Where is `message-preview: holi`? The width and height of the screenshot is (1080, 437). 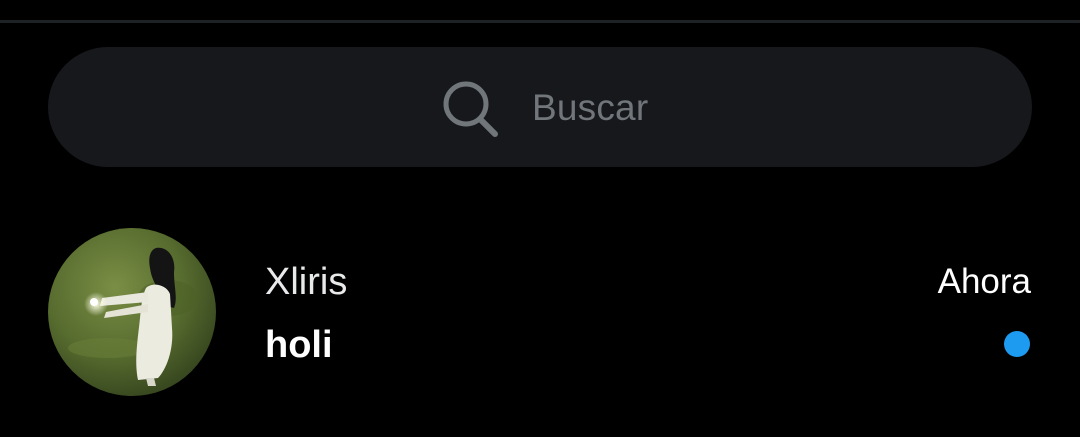 message-preview: holi is located at coordinates (299, 345).